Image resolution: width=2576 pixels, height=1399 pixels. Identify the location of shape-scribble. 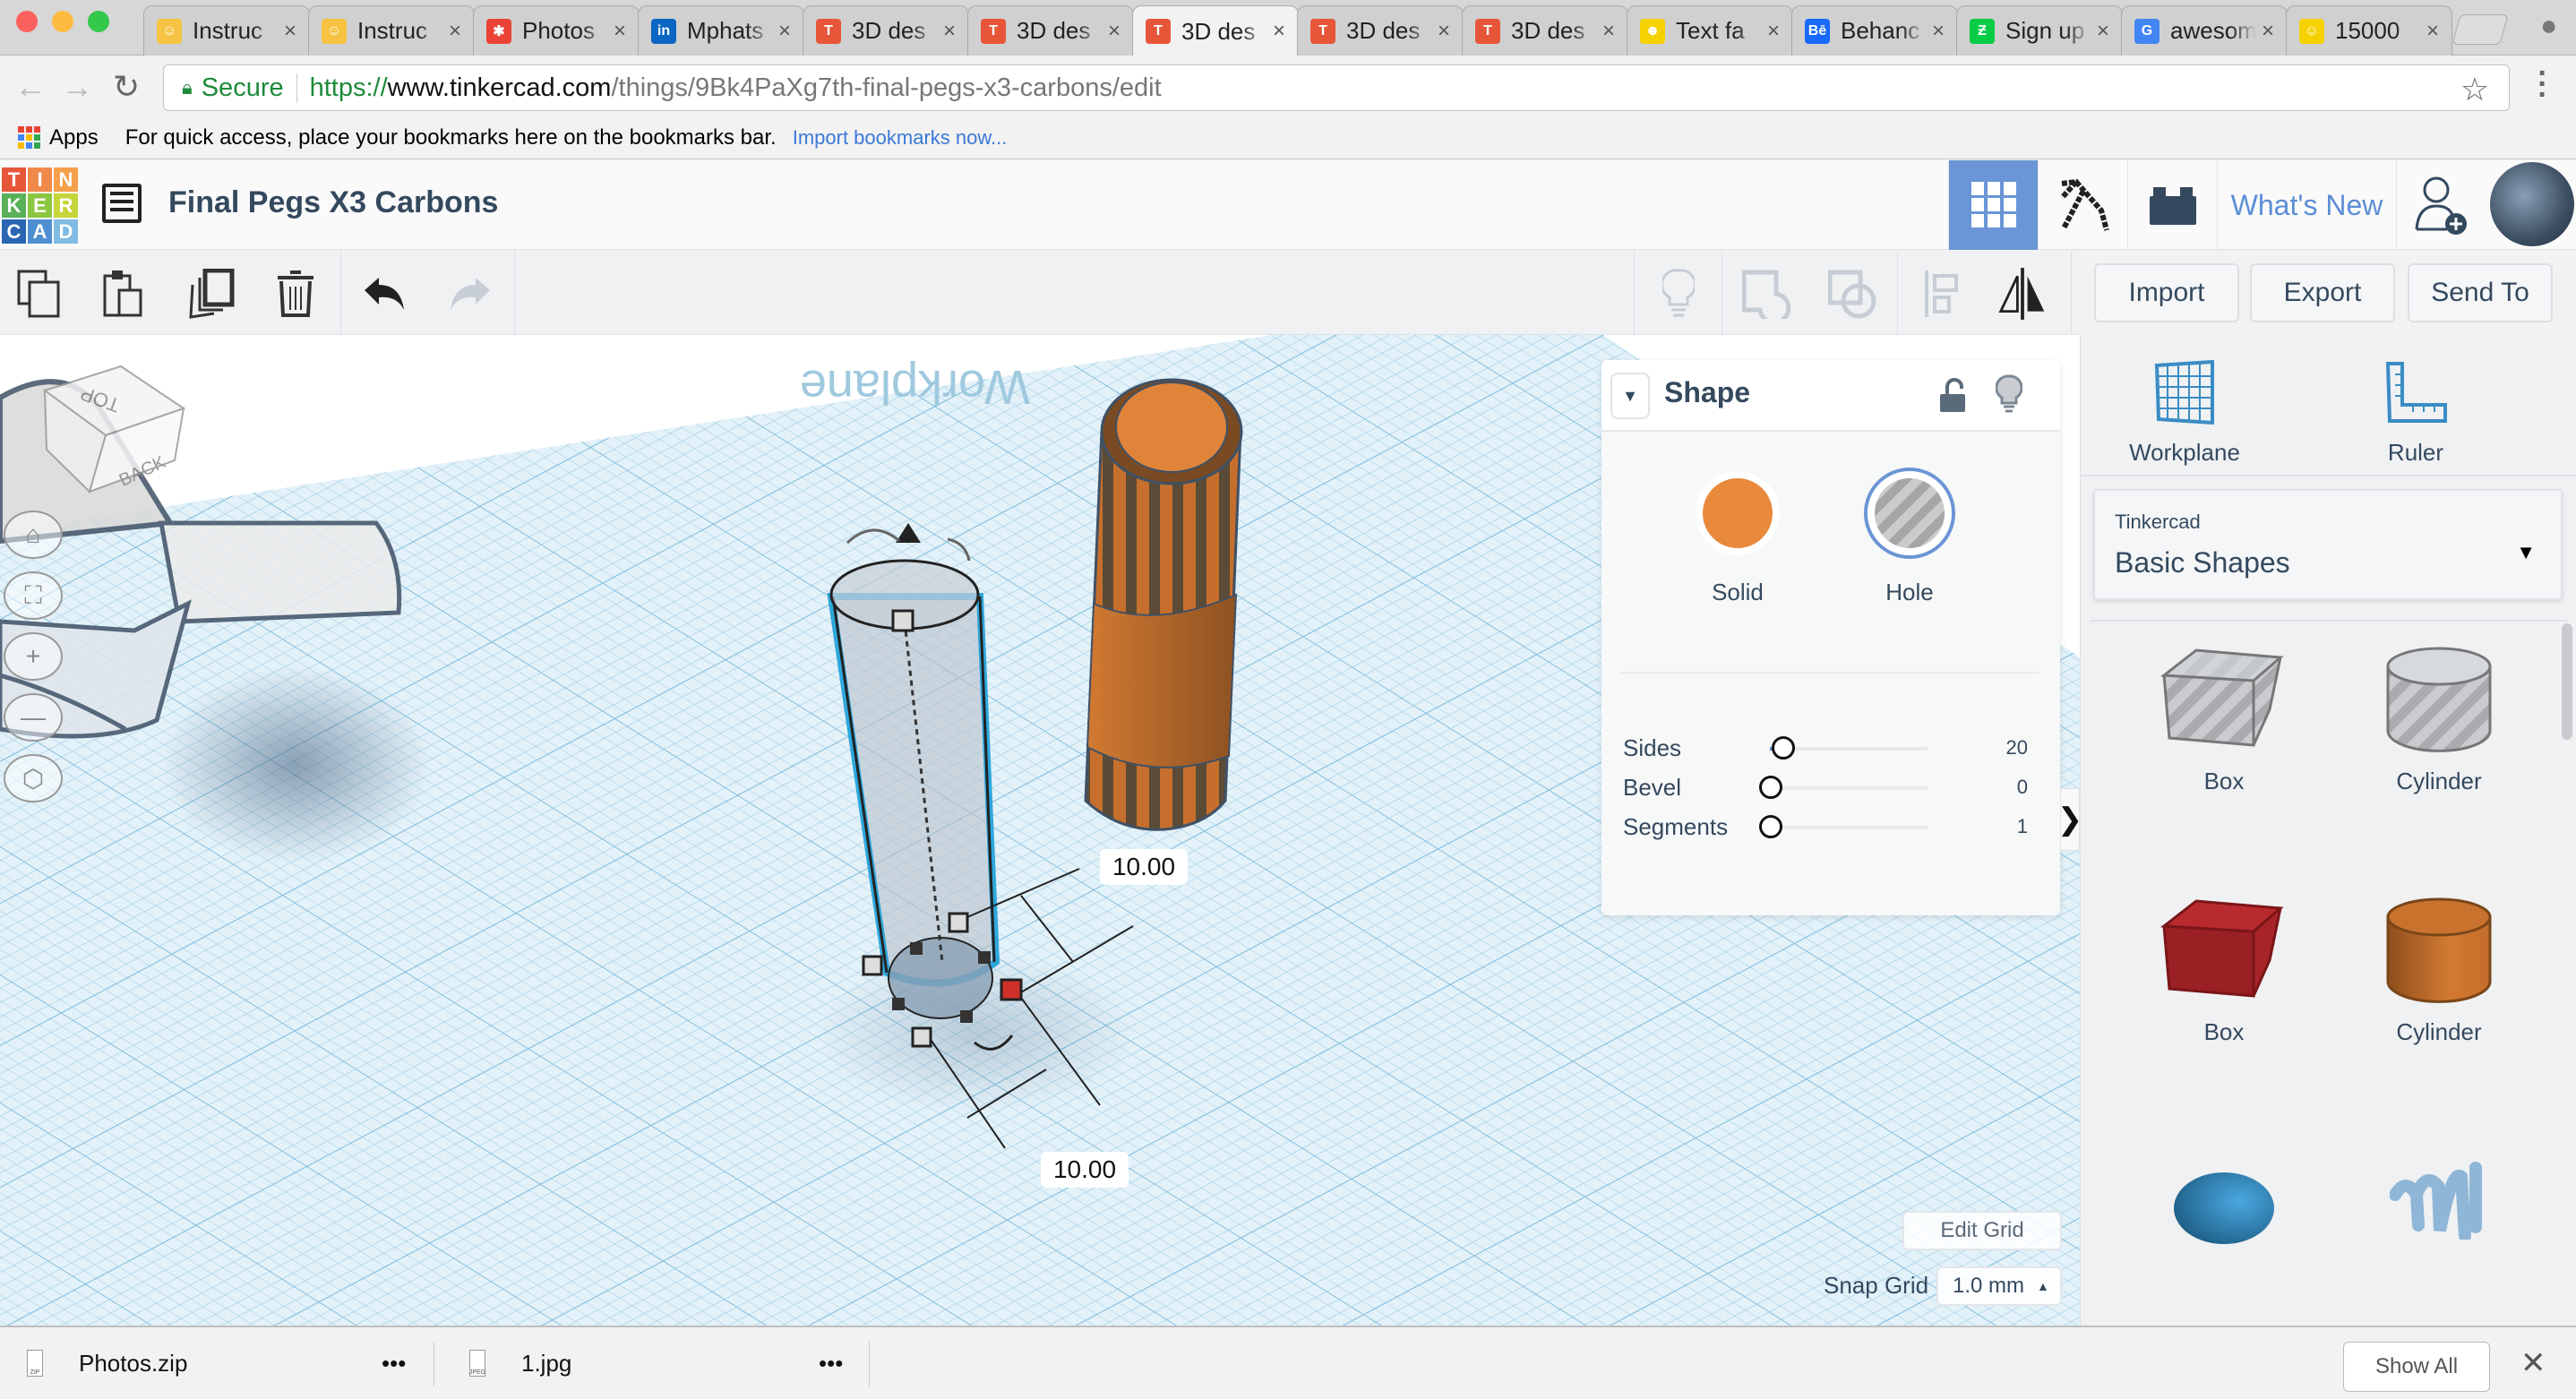
(2438, 1201).